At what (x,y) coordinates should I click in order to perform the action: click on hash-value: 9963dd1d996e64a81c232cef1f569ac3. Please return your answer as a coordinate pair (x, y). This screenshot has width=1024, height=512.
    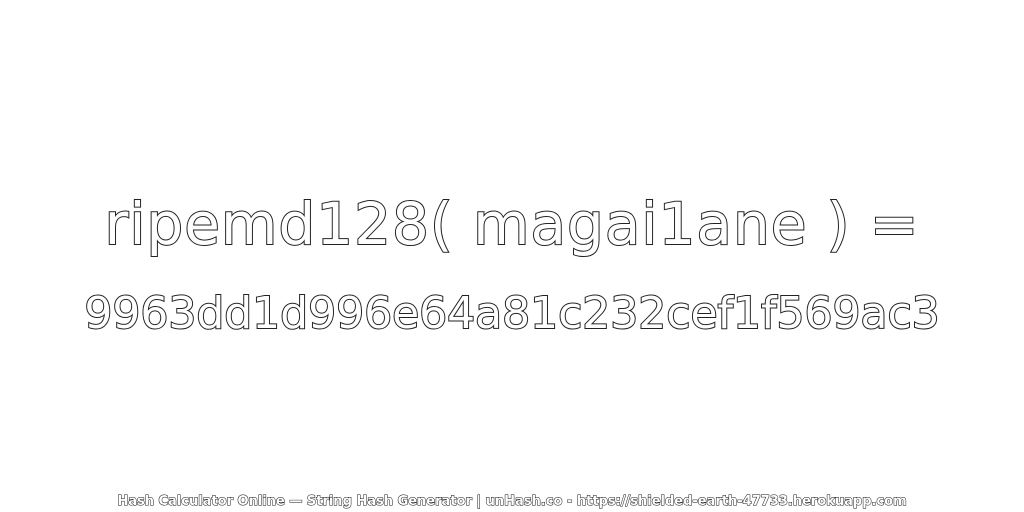
    Looking at the image, I should click on (511, 313).